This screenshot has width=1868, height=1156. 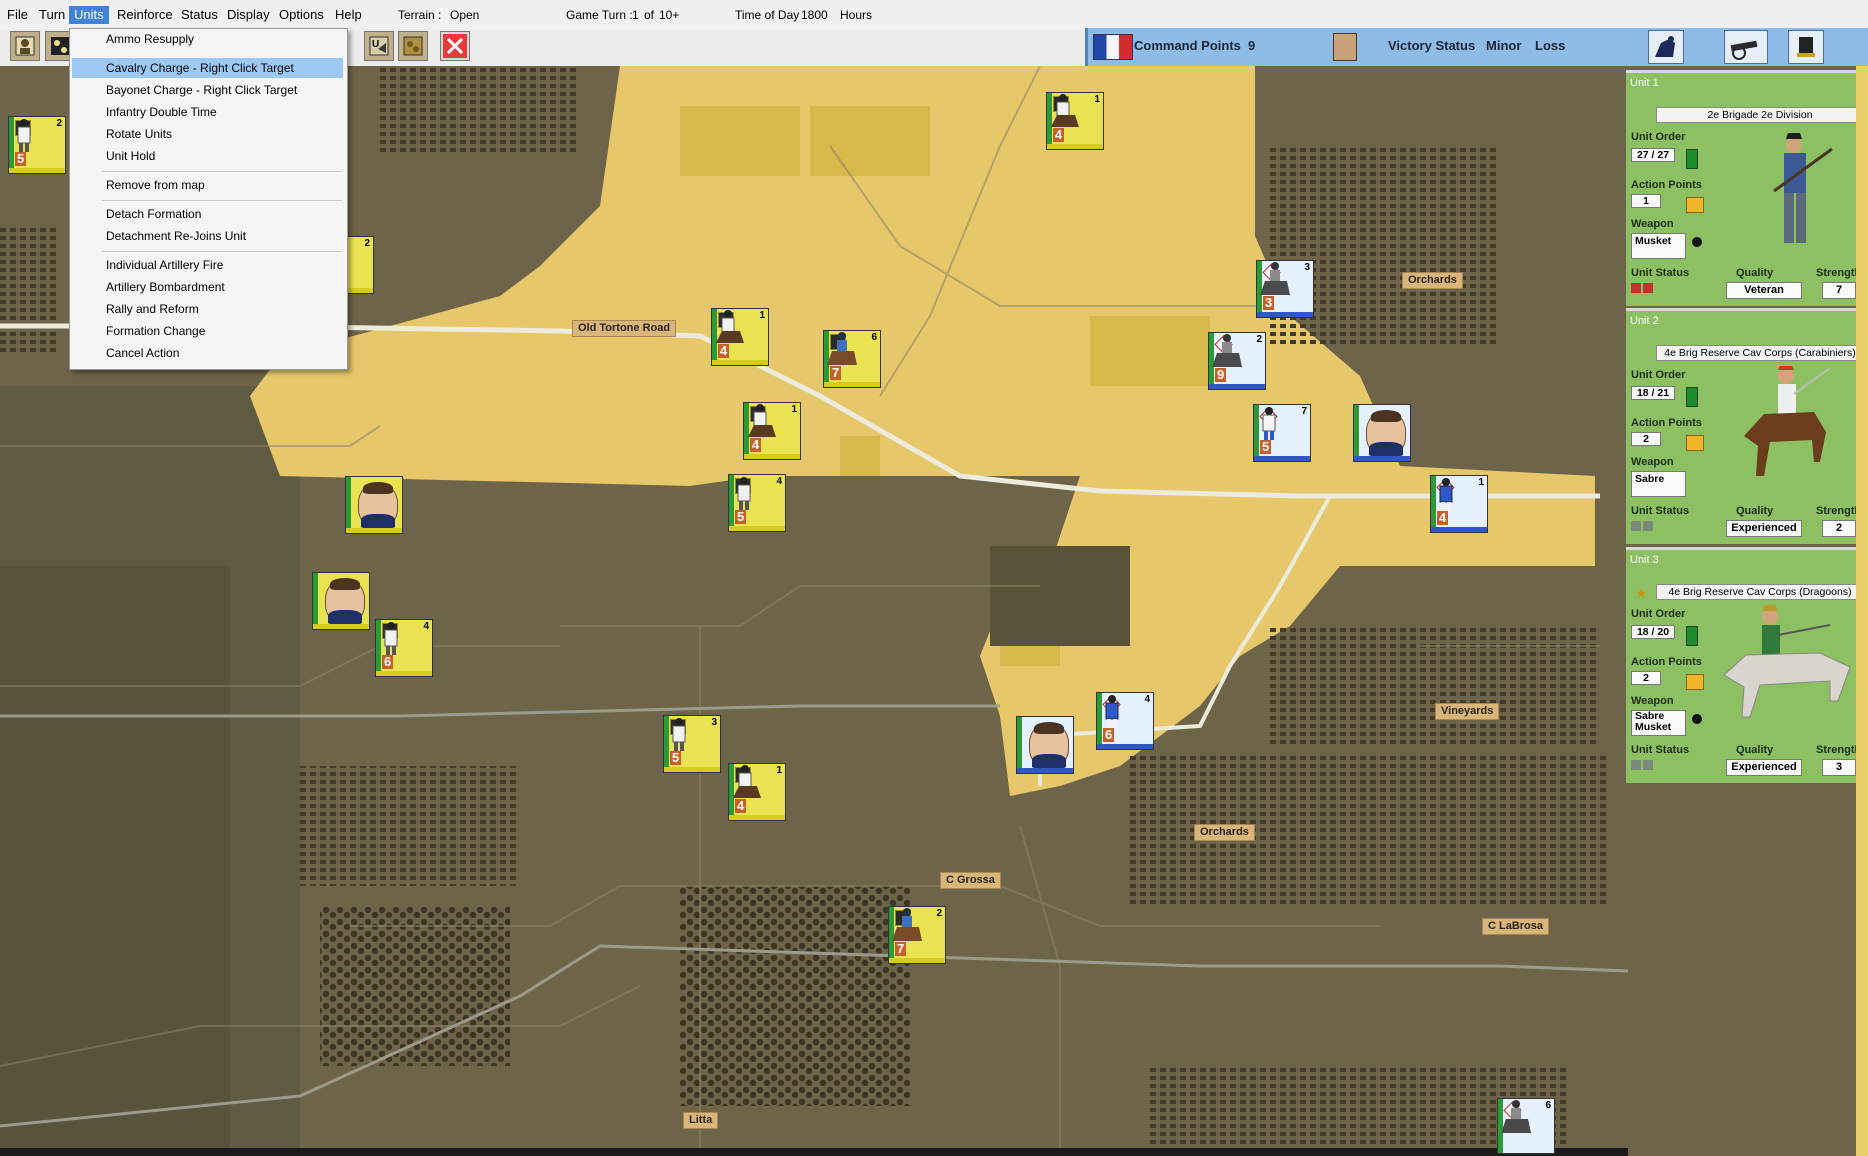 I want to click on unit-order-value: 18 / 20, so click(x=1653, y=632).